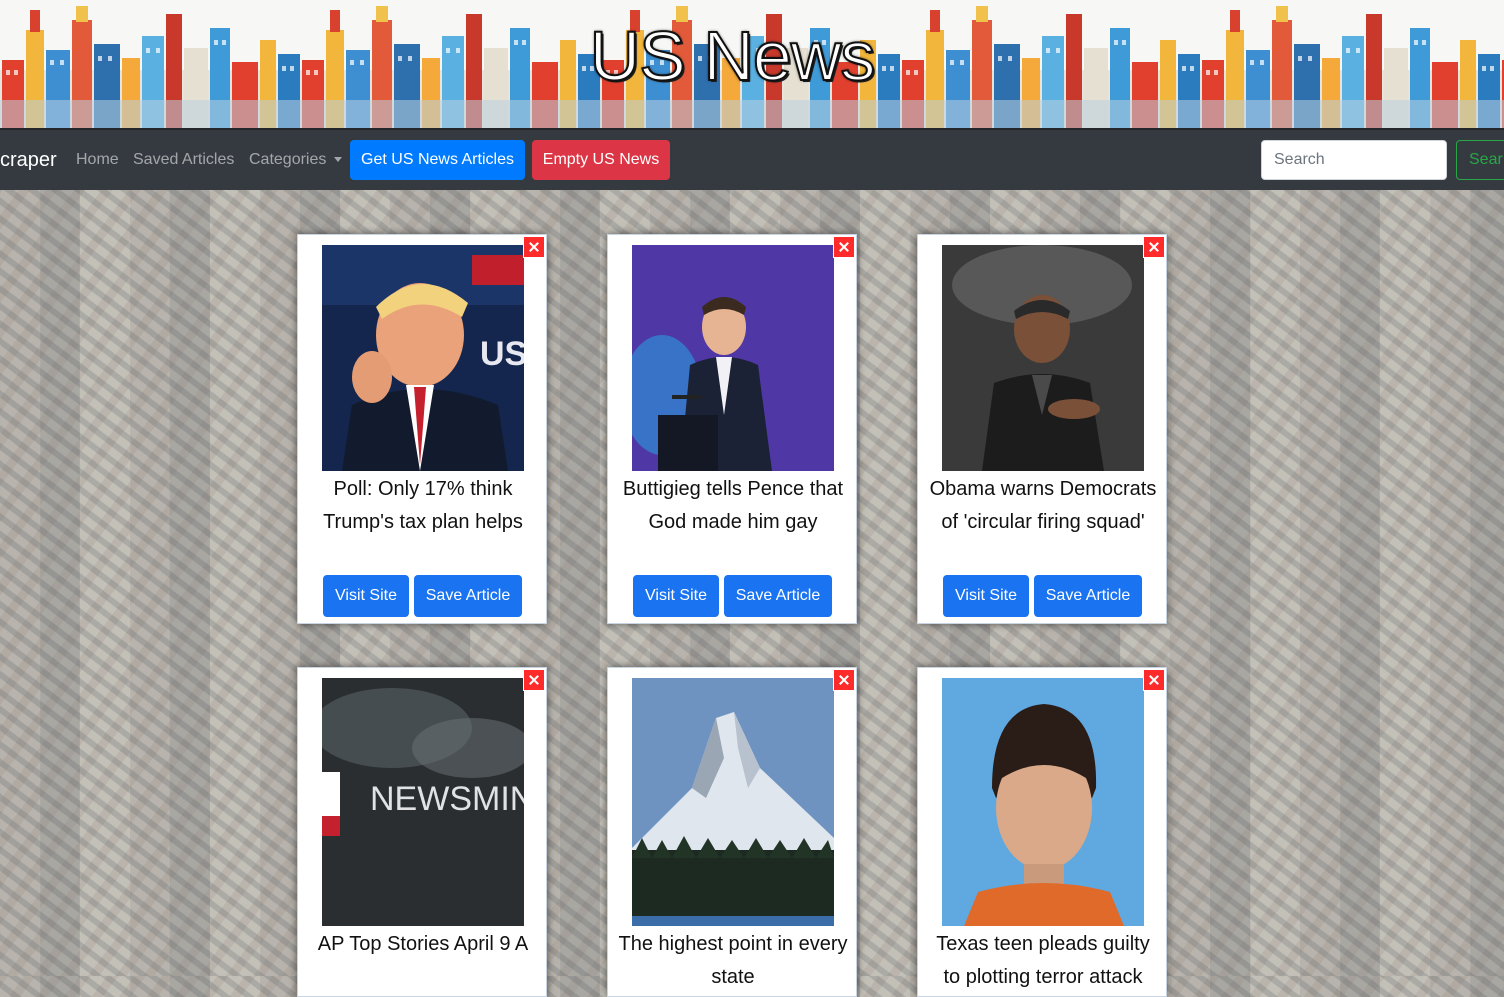  Describe the element at coordinates (437, 160) in the screenshot. I see `get-us-news-articles-button: Get US News Articles` at that location.